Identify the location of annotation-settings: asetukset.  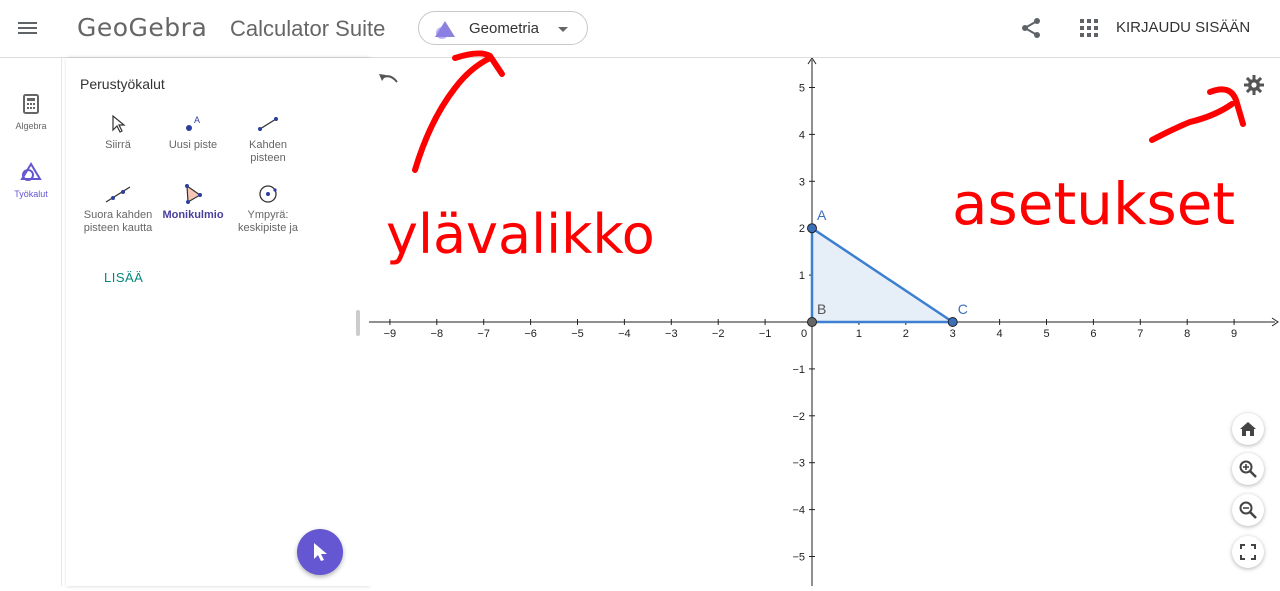
(1094, 204).